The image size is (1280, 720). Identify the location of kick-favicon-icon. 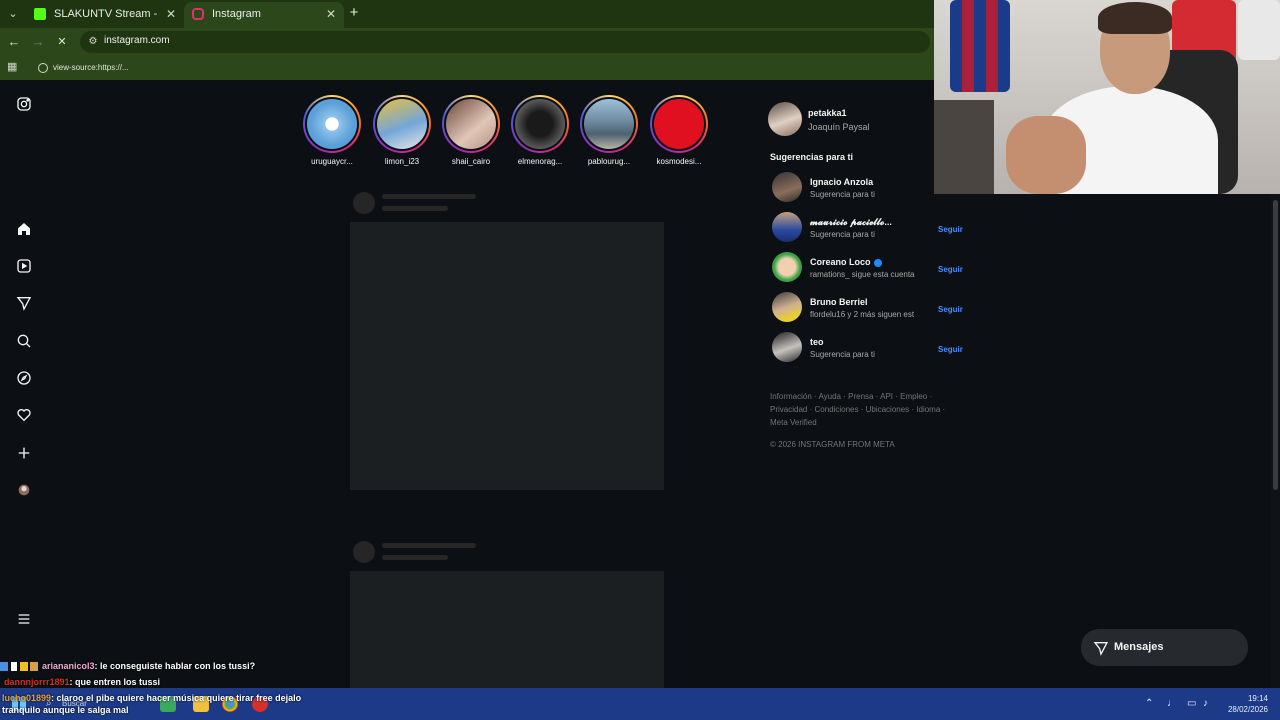
(40, 14).